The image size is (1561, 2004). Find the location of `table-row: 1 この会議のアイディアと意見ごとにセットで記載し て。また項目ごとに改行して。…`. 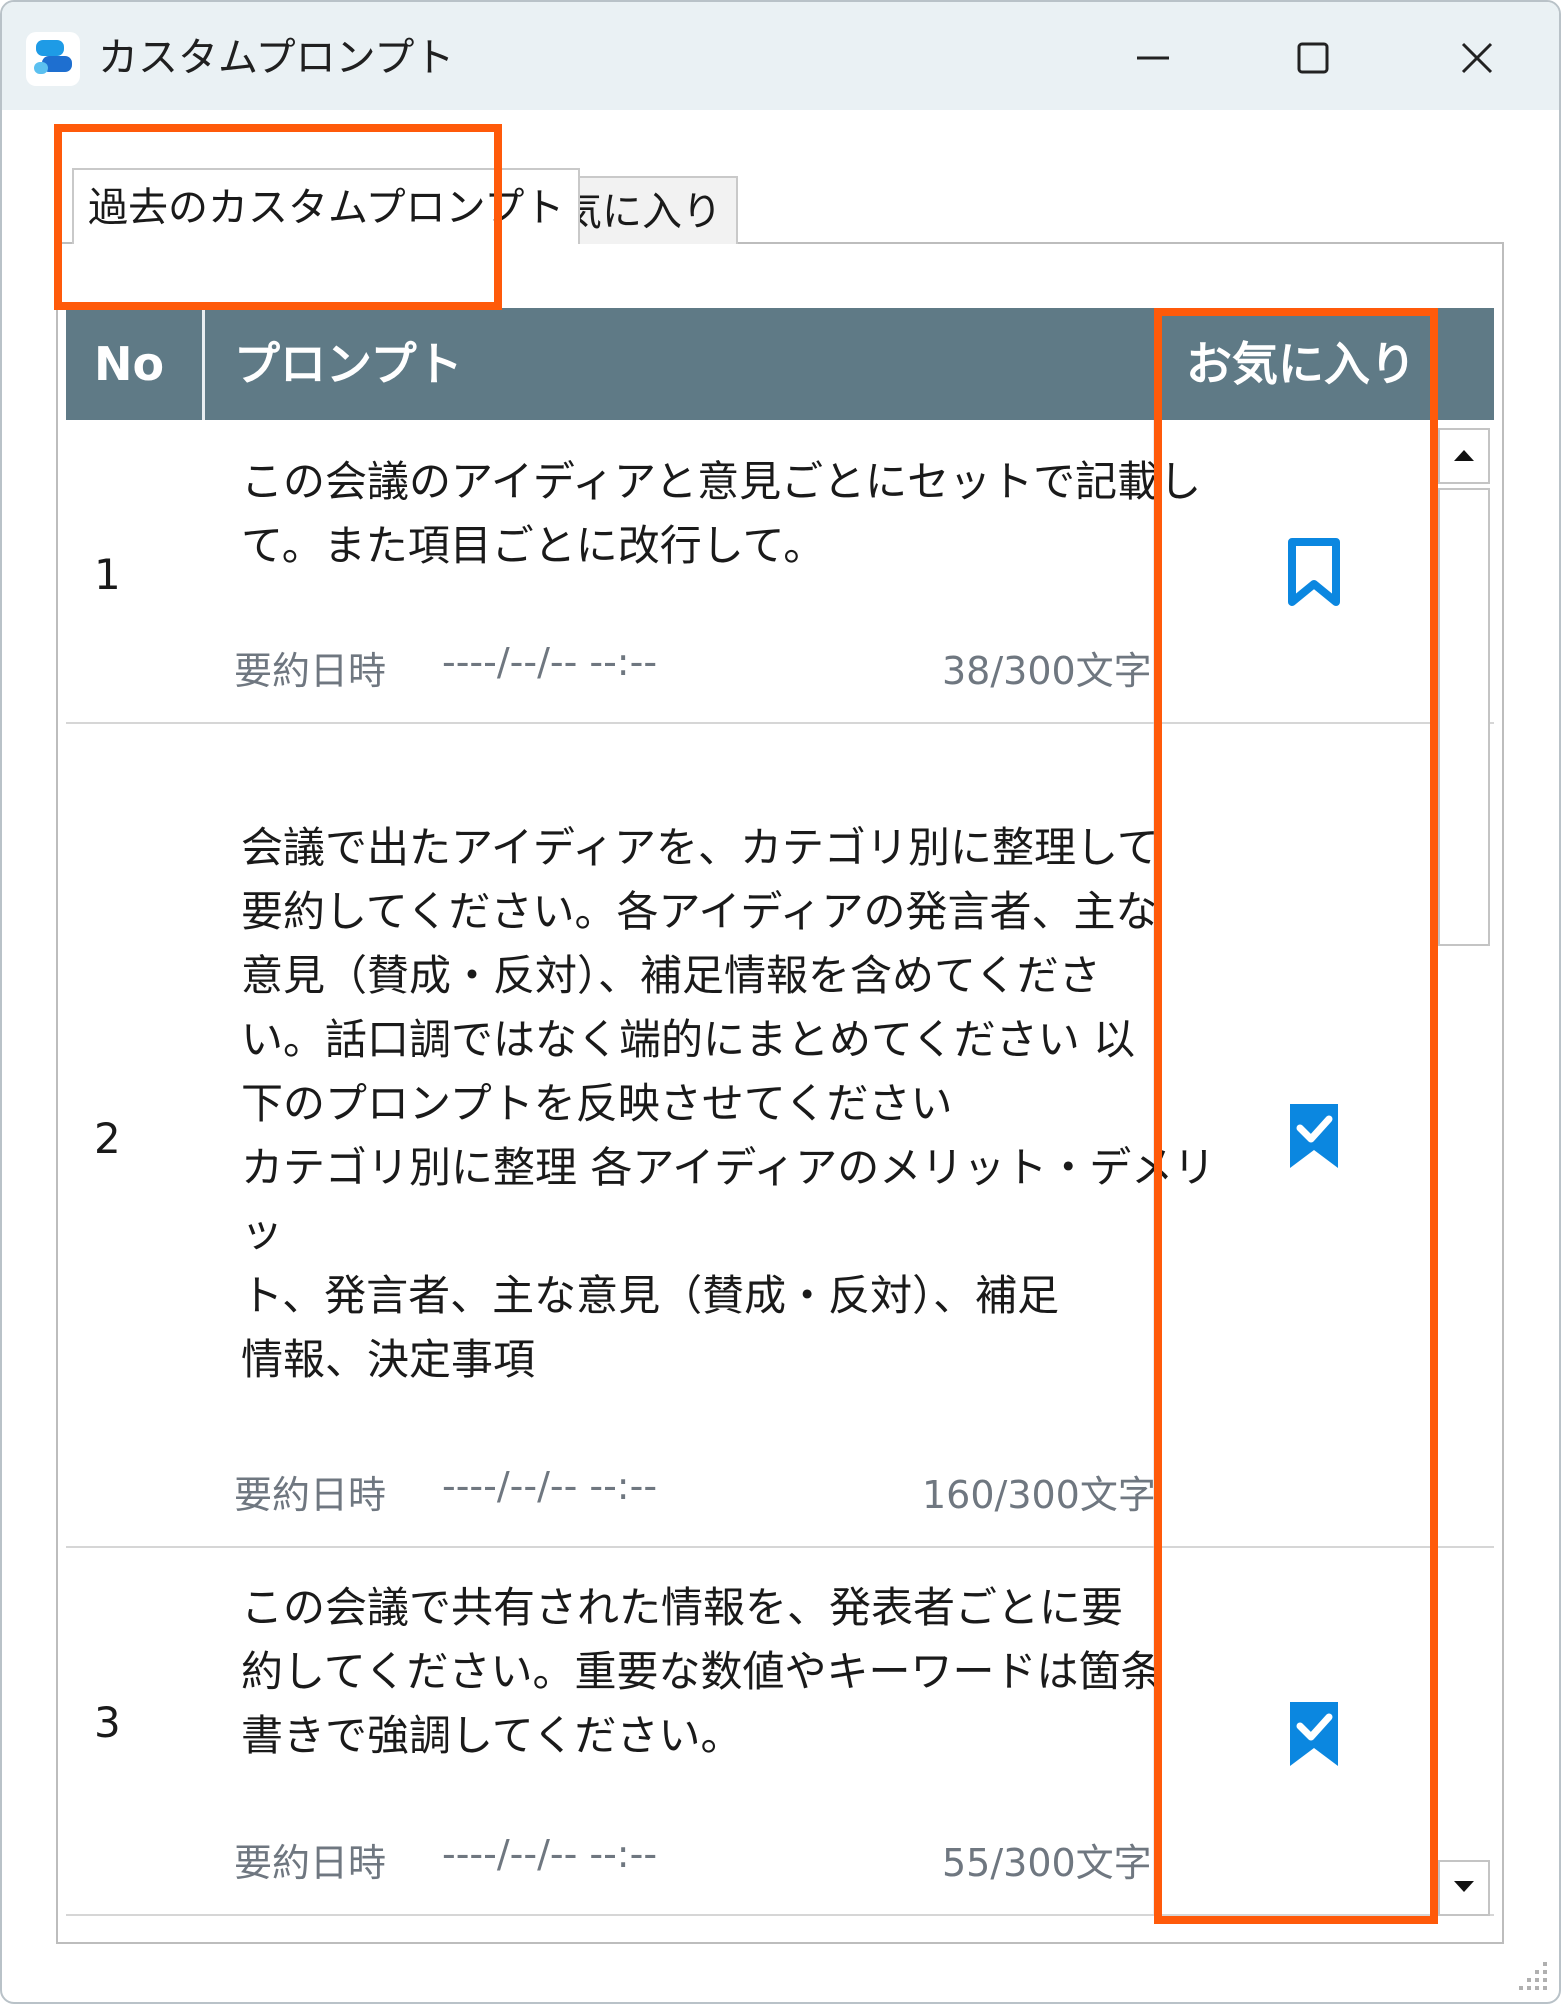

table-row: 1 この会議のアイディアと意見ごとにセットで記載し て。また項目ごとに改行して。… is located at coordinates (780, 572).